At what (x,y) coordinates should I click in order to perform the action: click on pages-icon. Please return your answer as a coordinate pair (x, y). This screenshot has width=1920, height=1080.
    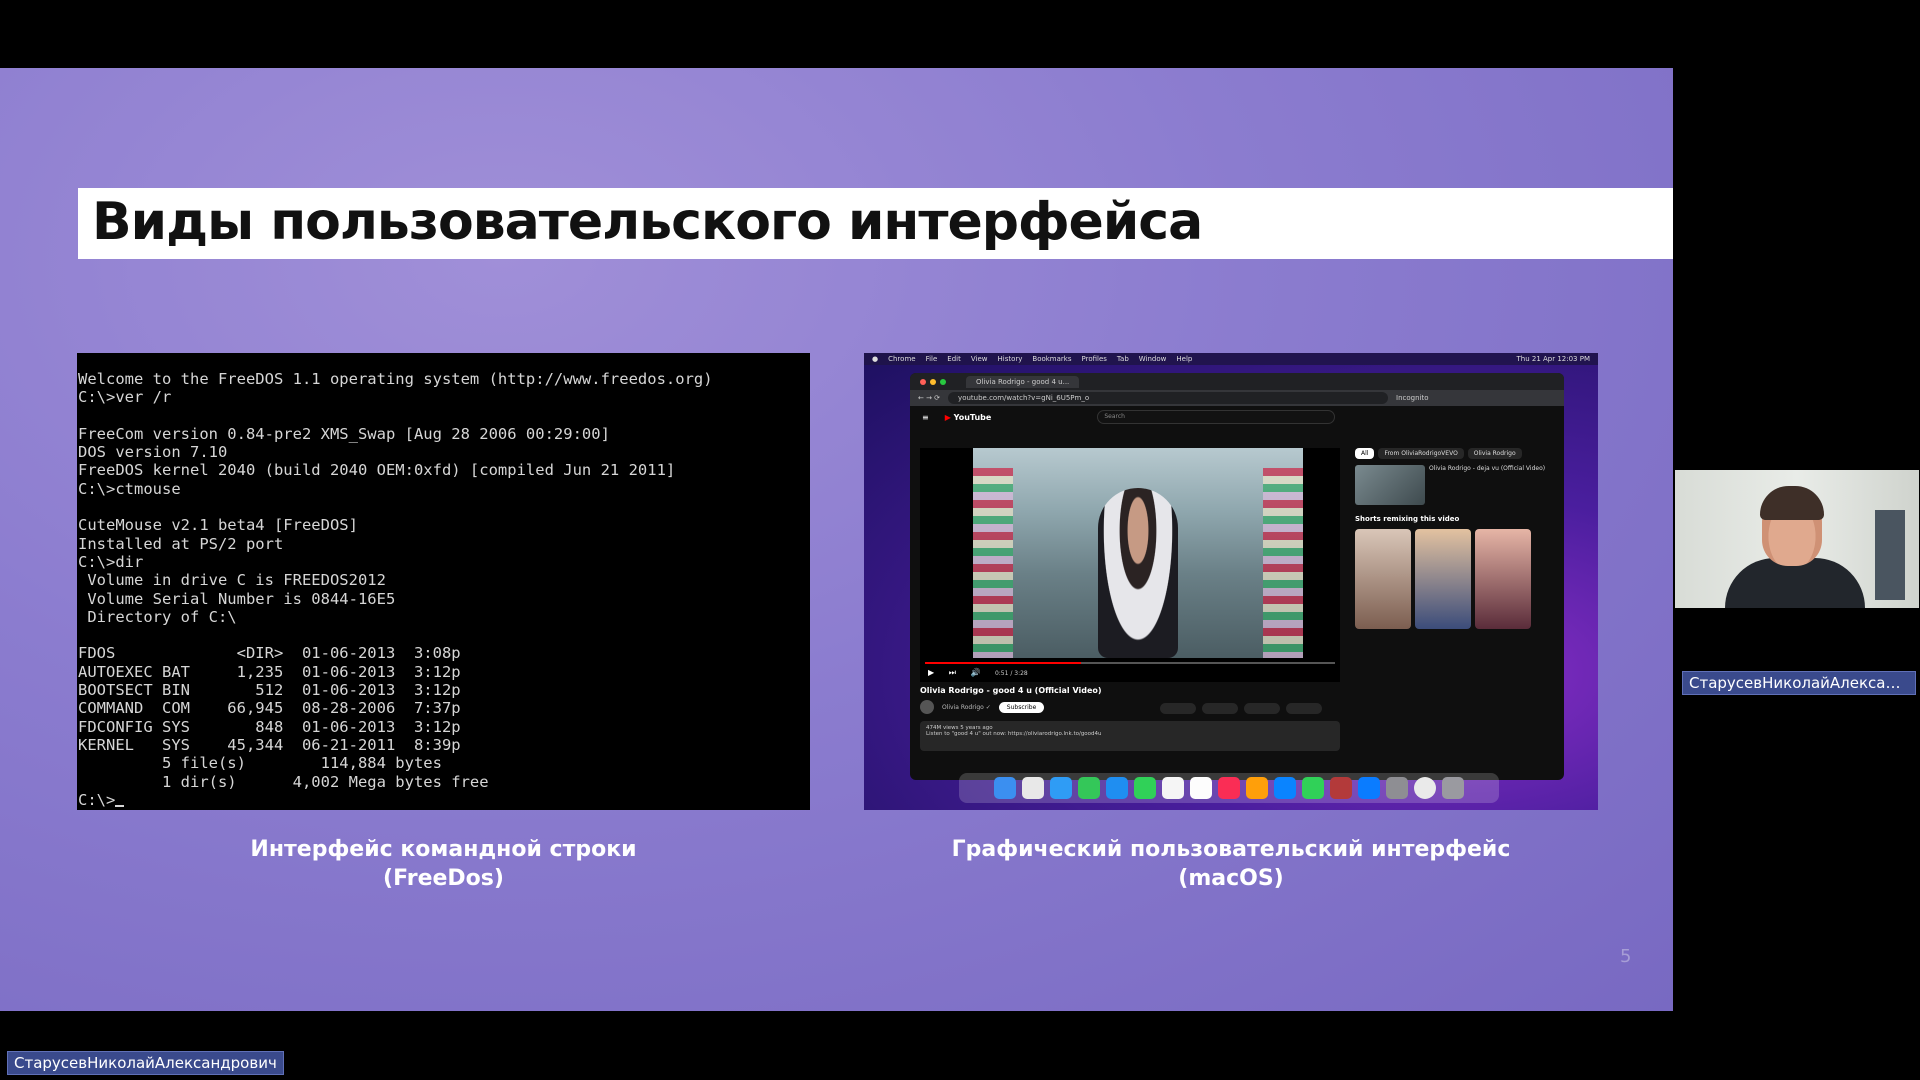
    Looking at the image, I should click on (1257, 788).